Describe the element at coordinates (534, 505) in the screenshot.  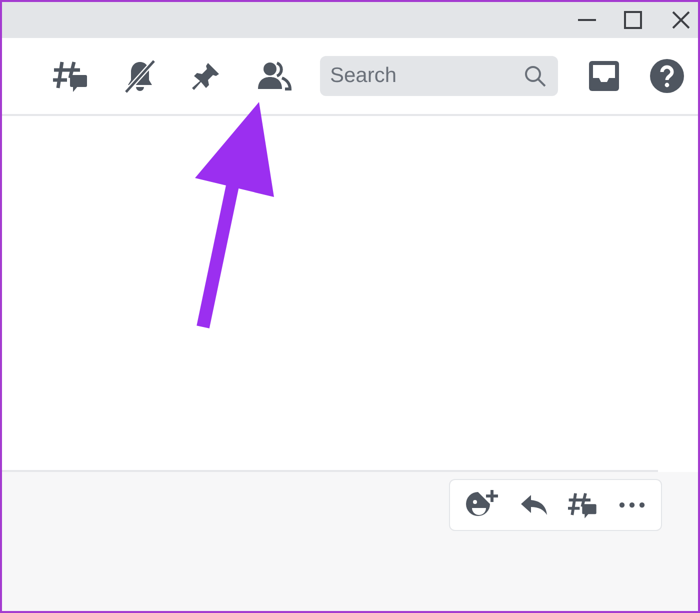
I see `reply-icon` at that location.